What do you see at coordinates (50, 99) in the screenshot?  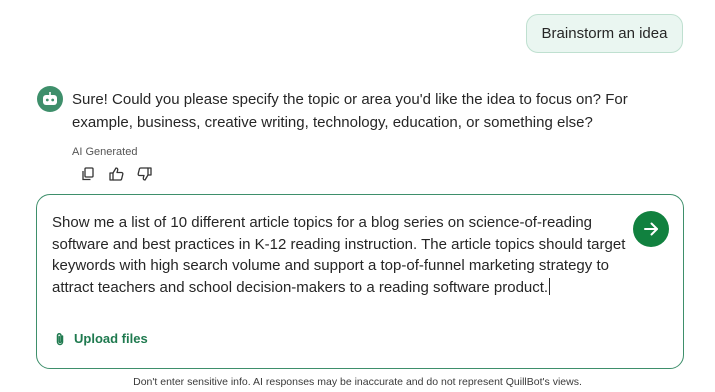 I see `bot-avatar-icon` at bounding box center [50, 99].